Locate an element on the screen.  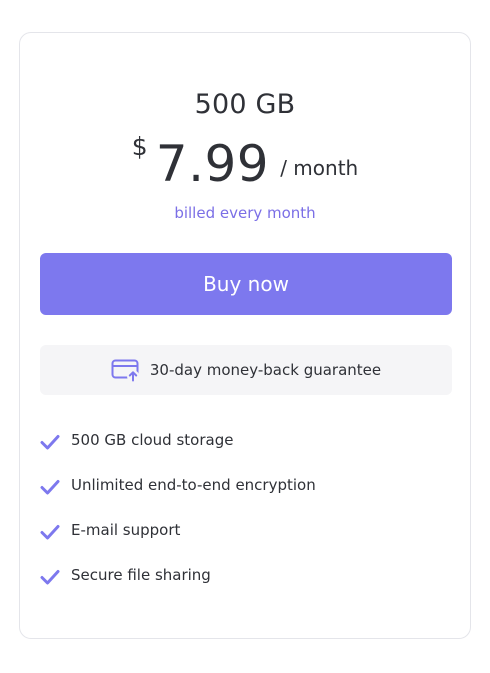
price: $ 7.99 / month is located at coordinates (245, 164).